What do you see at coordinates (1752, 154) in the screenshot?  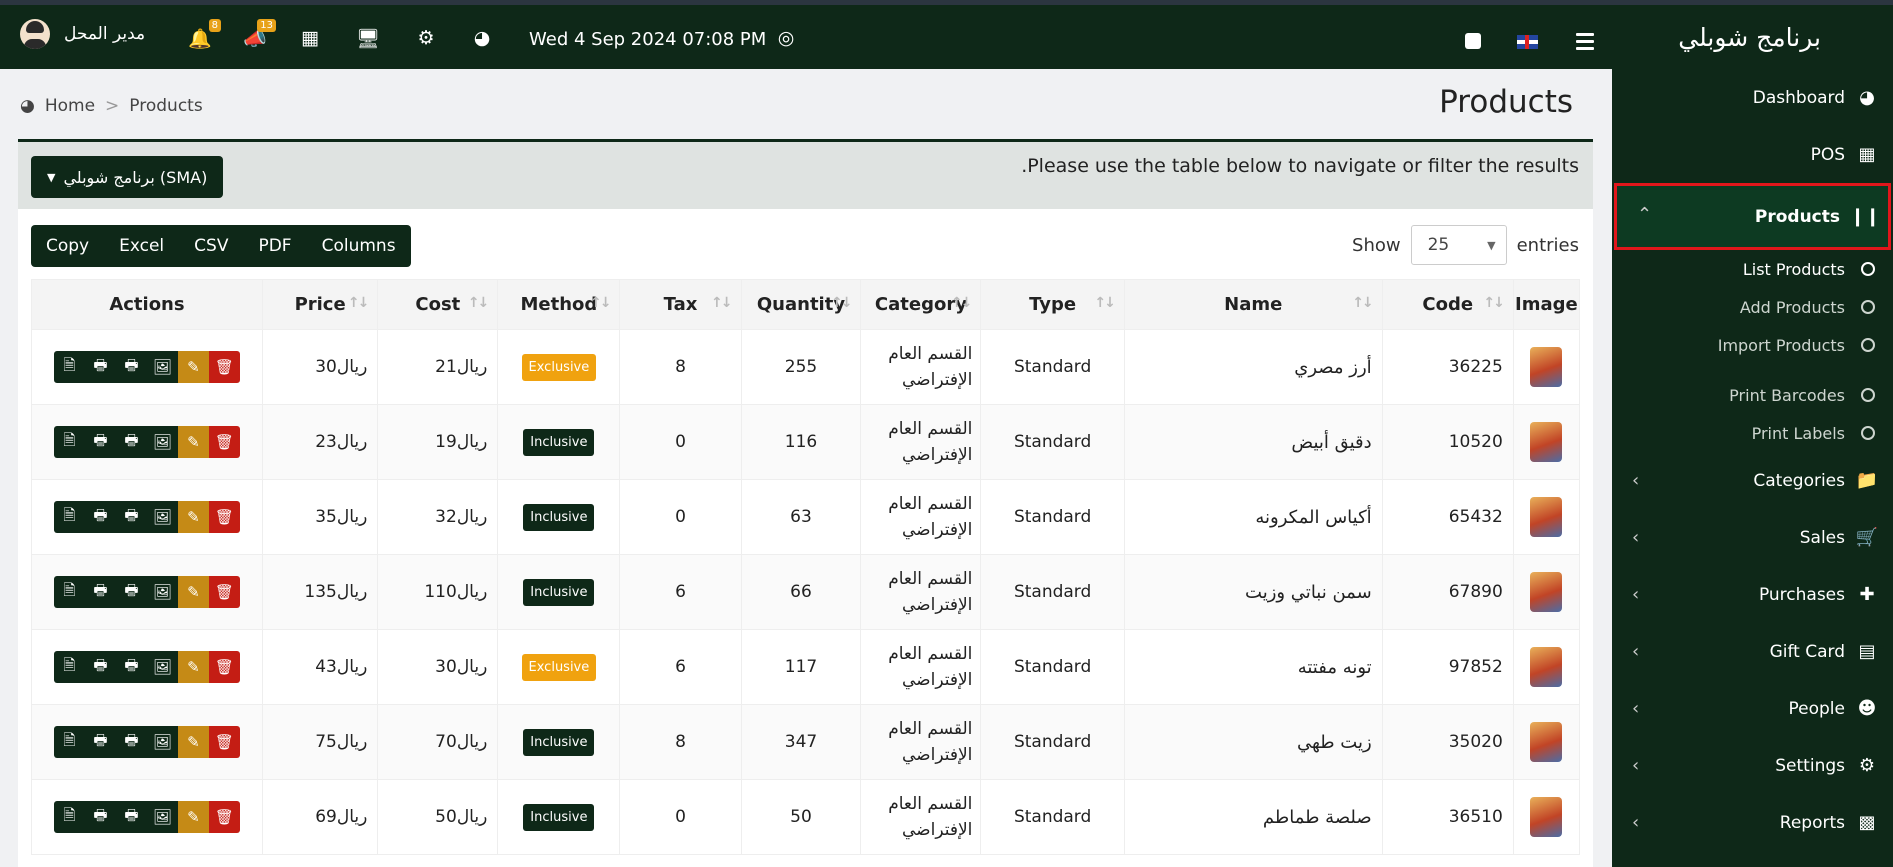 I see `sidebar-item-pos: POS ▦` at bounding box center [1752, 154].